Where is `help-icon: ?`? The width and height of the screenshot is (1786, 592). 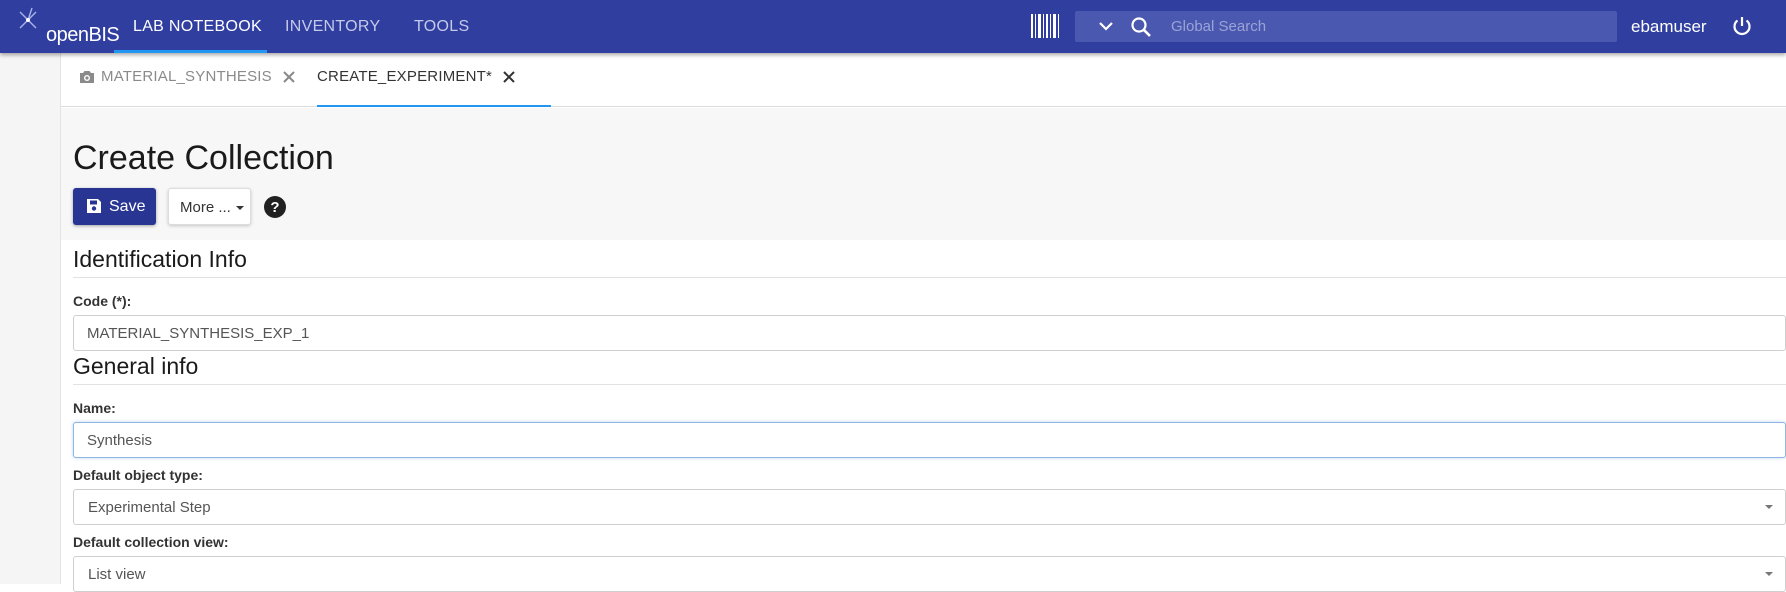 help-icon: ? is located at coordinates (275, 207).